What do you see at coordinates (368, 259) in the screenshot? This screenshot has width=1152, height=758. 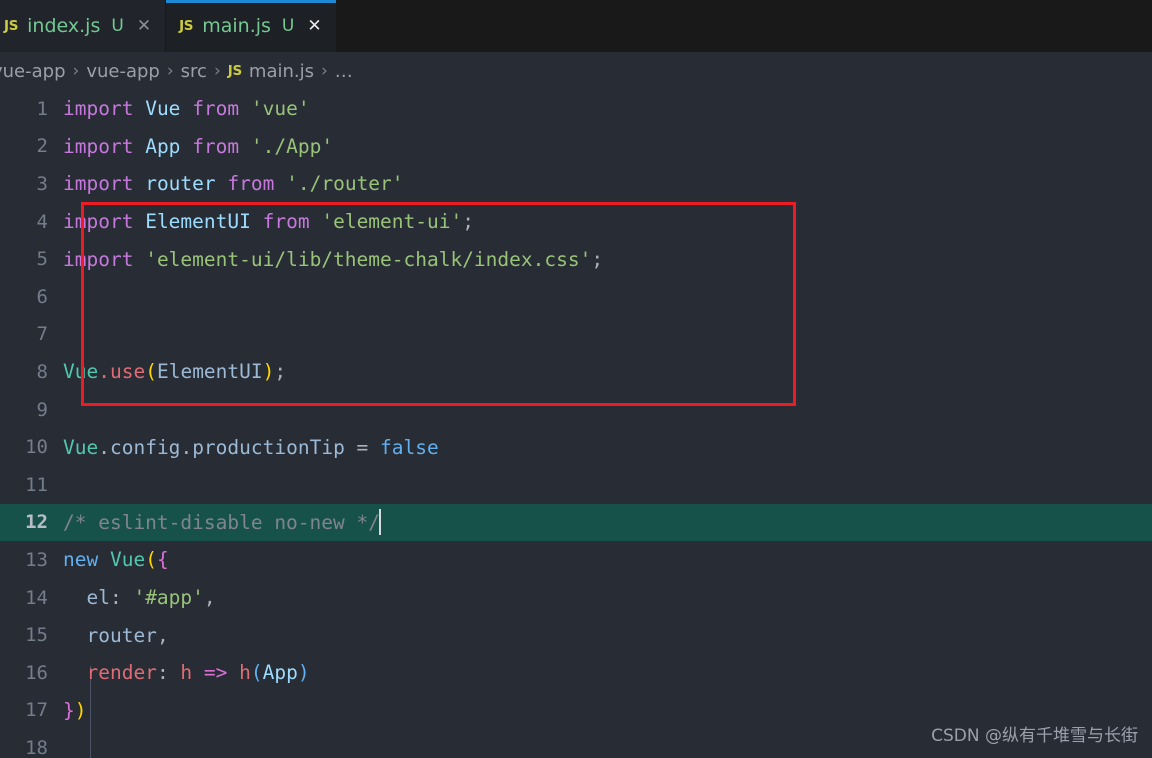 I see `token-string: 'element-ui/lib/theme-chalk/index.css'` at bounding box center [368, 259].